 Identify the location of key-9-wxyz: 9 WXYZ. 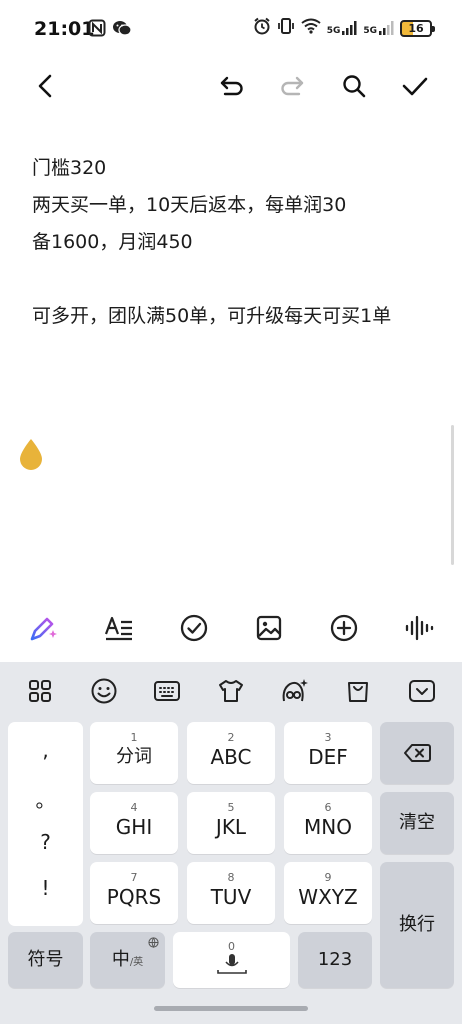
(328, 893).